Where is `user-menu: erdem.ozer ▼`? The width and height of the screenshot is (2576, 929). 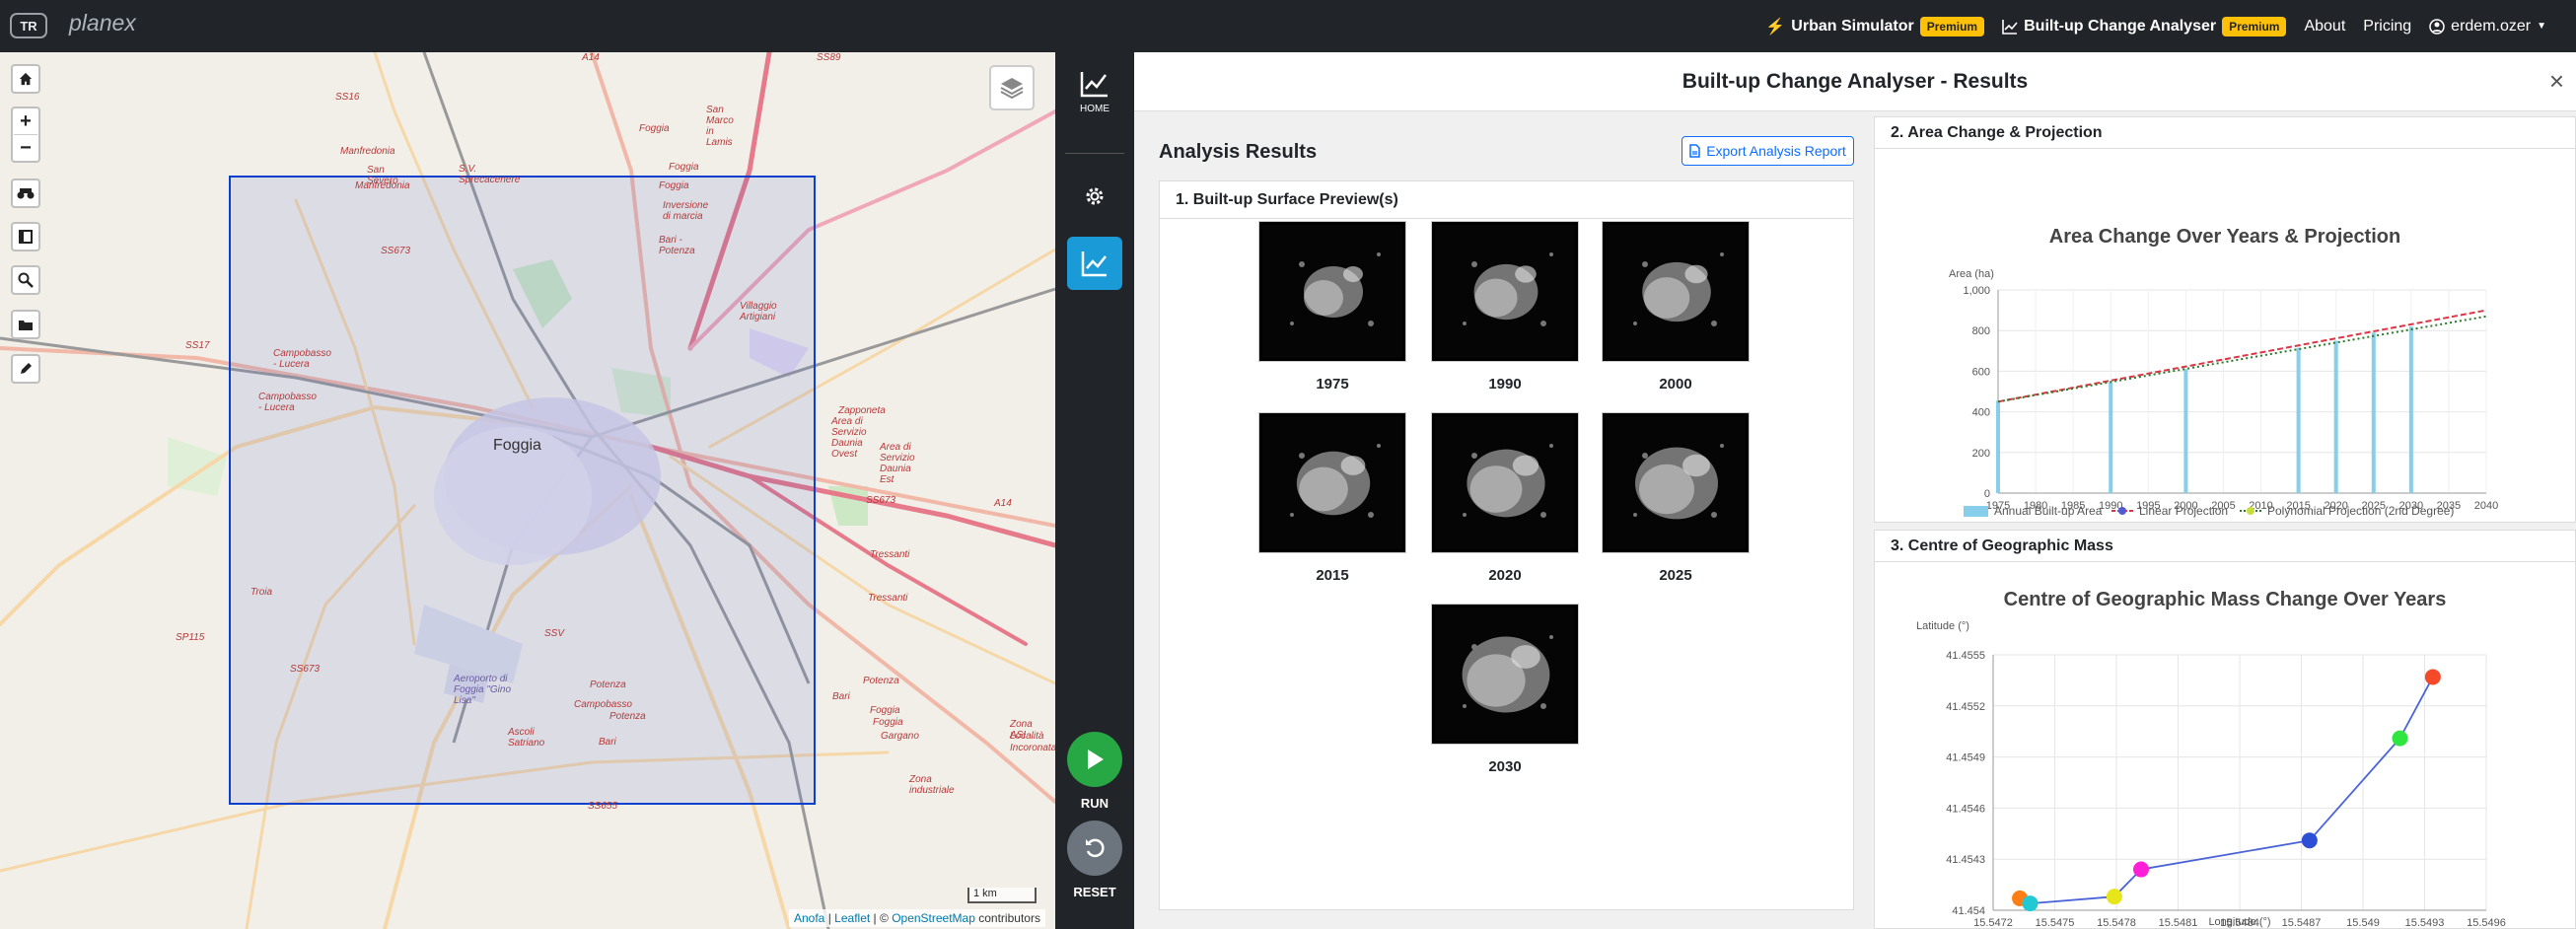
user-menu: erdem.ozer ▼ is located at coordinates (2487, 27).